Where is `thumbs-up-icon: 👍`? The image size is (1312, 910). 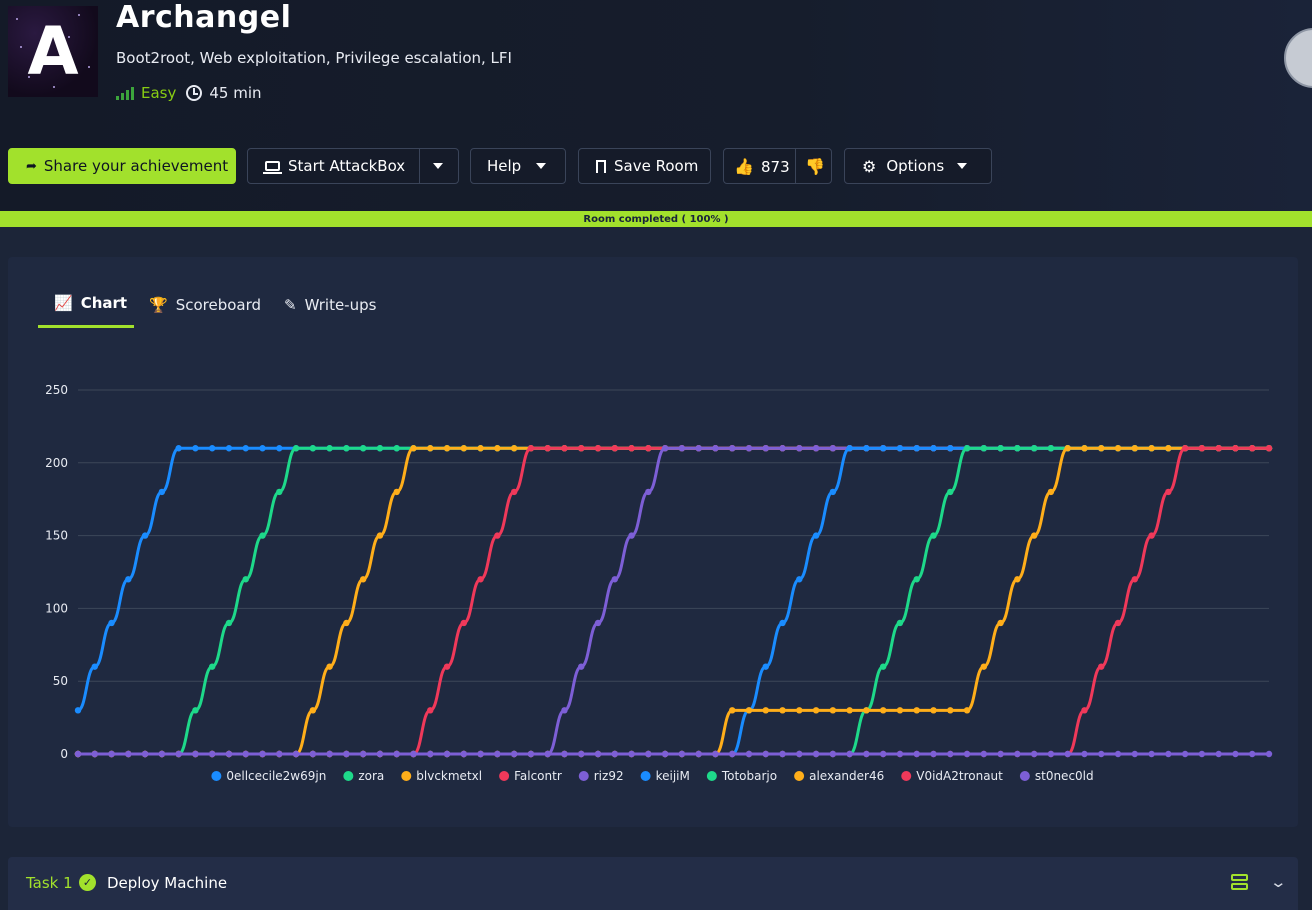 thumbs-up-icon: 👍 is located at coordinates (744, 166).